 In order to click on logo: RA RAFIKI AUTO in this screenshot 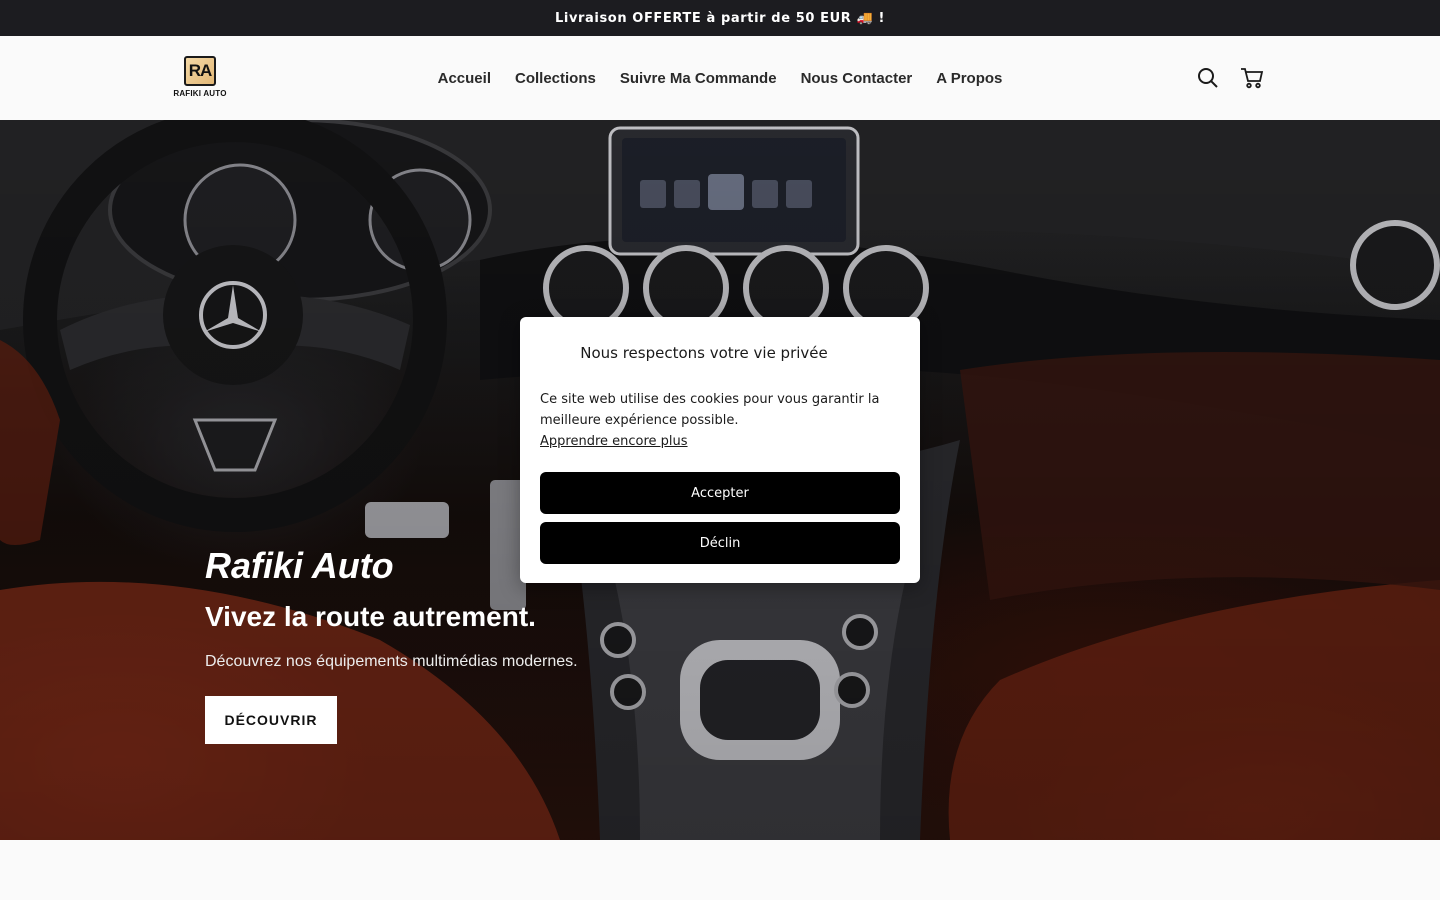, I will do `click(200, 79)`.